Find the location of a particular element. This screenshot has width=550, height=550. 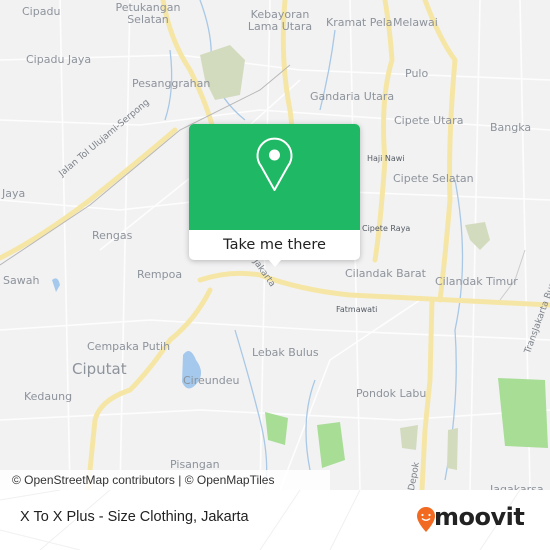

map-label: Pondok Labu is located at coordinates (391, 393).